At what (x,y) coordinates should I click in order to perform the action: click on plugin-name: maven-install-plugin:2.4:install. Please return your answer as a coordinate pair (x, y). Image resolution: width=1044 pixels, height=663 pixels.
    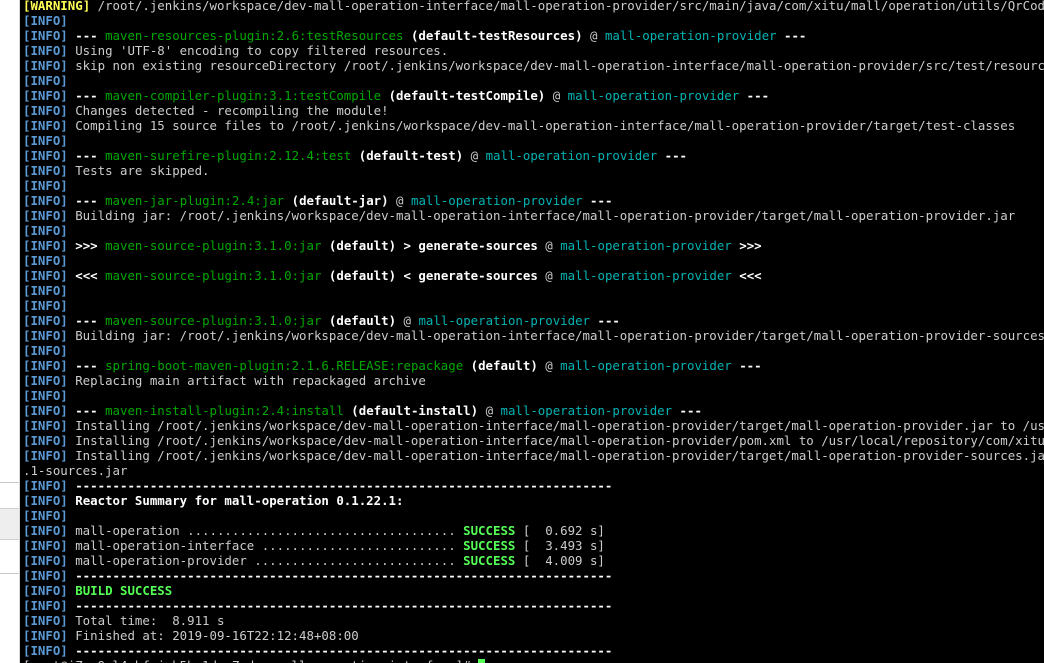
    Looking at the image, I should click on (224, 410).